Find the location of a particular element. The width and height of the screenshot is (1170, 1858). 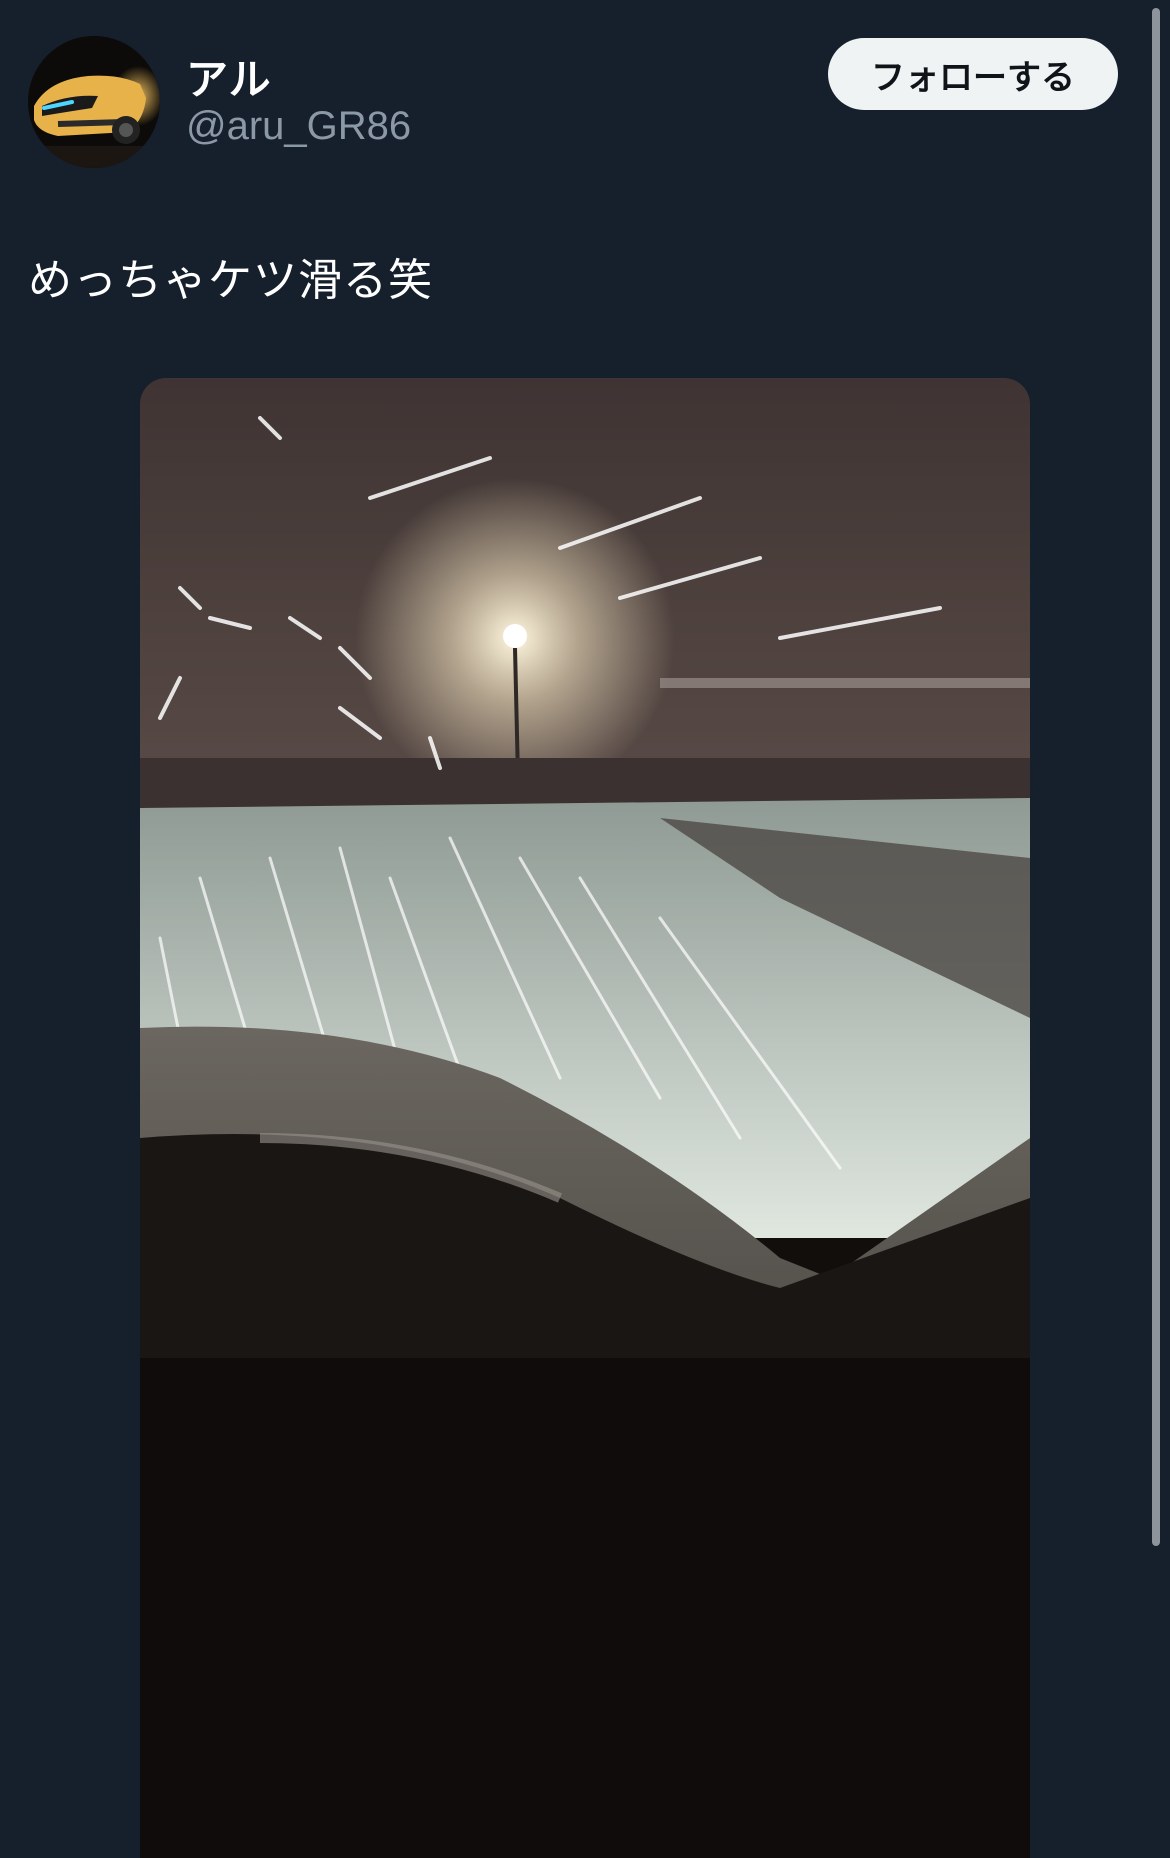

follow-button: フォローする is located at coordinates (973, 74).